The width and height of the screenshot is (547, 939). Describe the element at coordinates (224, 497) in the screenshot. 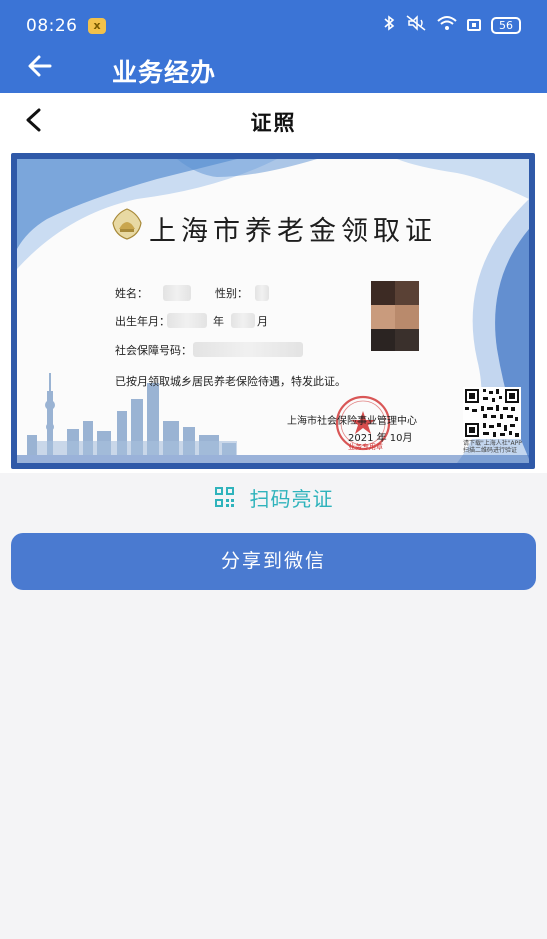

I see `qr-code-icon` at that location.